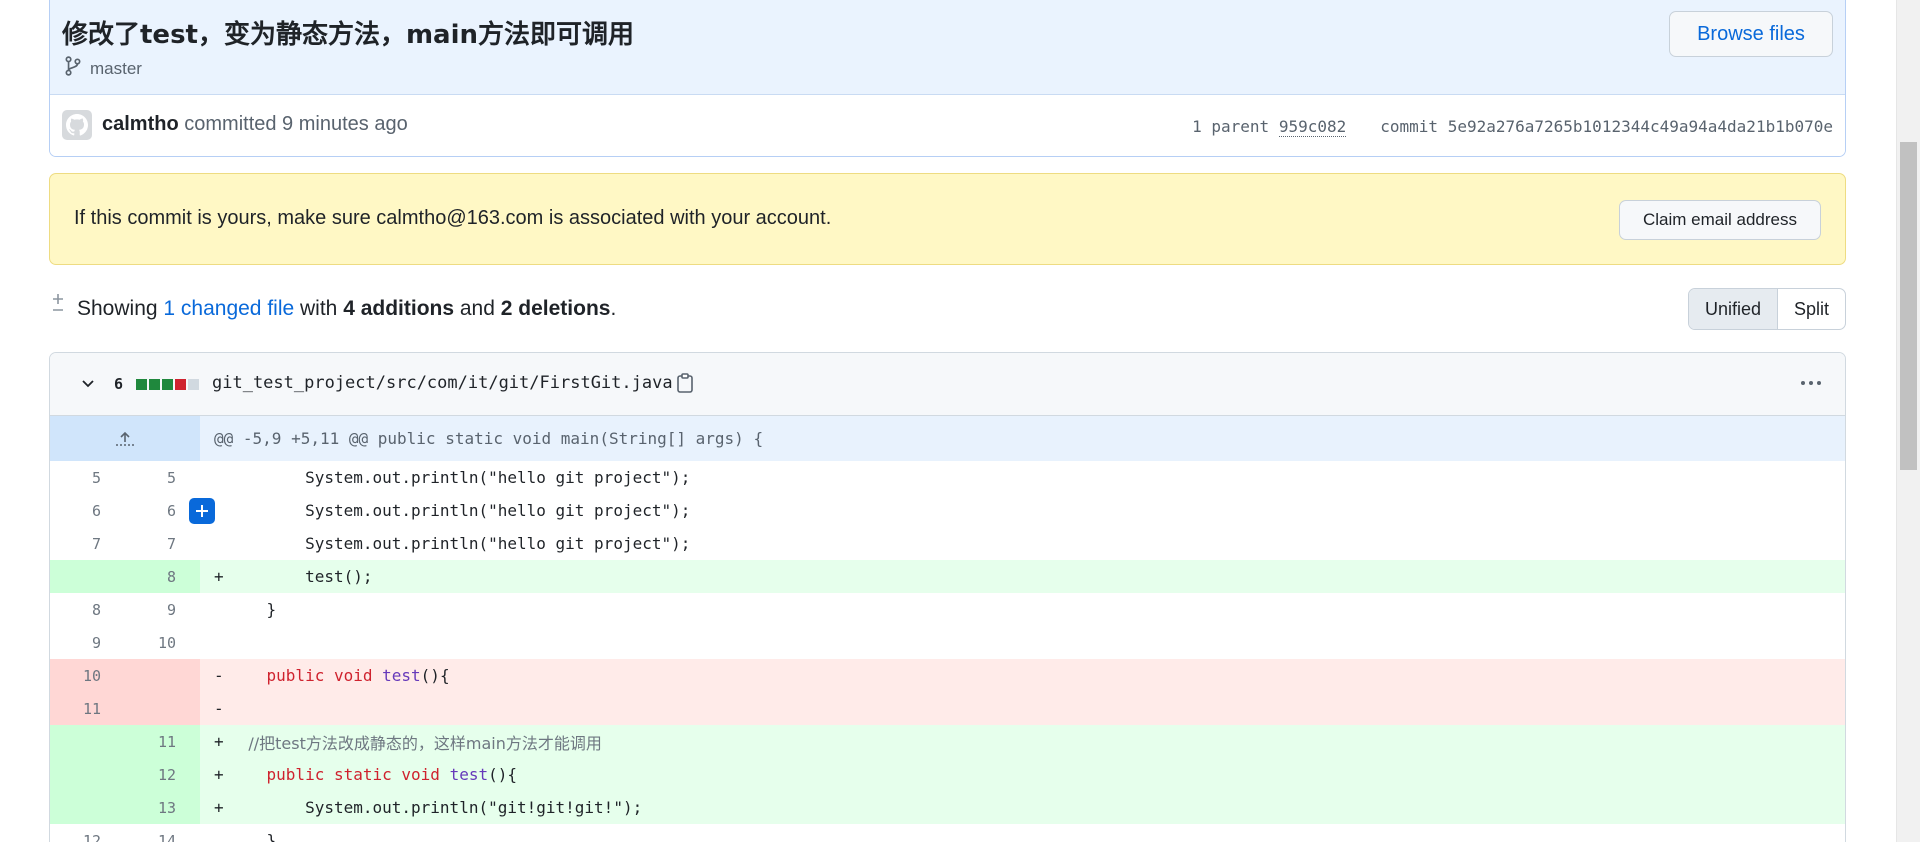 The height and width of the screenshot is (842, 1920). I want to click on diff-row: 12 14 }, so click(947, 833).